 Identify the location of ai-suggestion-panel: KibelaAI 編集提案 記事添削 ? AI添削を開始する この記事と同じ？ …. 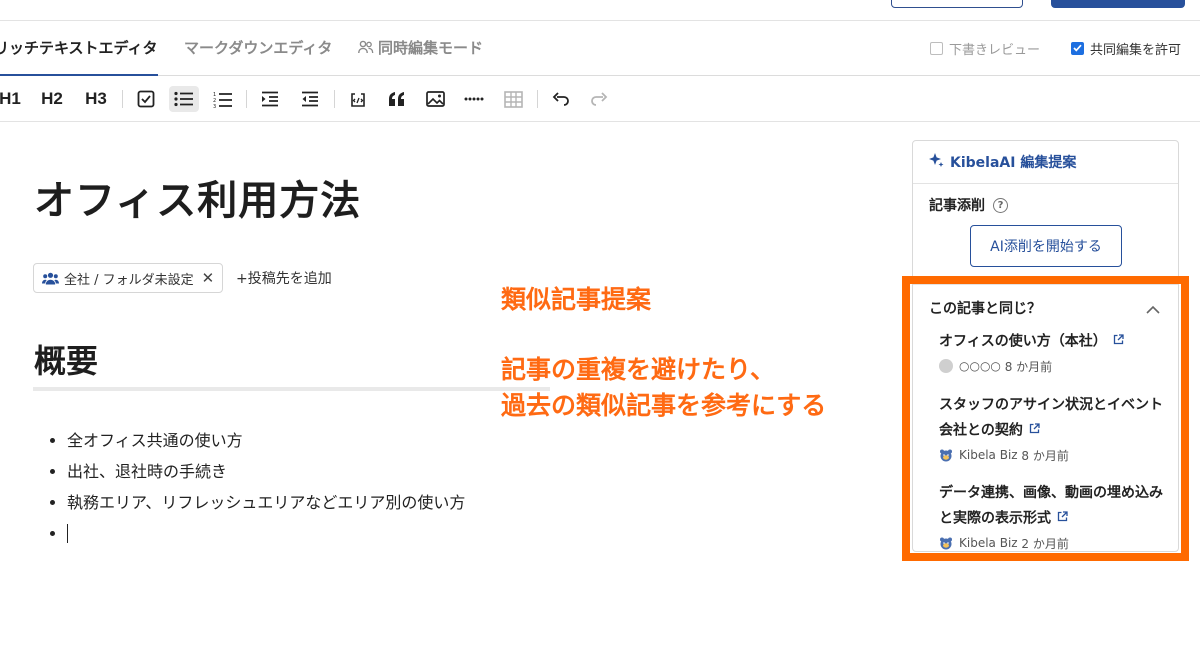
(1045, 346).